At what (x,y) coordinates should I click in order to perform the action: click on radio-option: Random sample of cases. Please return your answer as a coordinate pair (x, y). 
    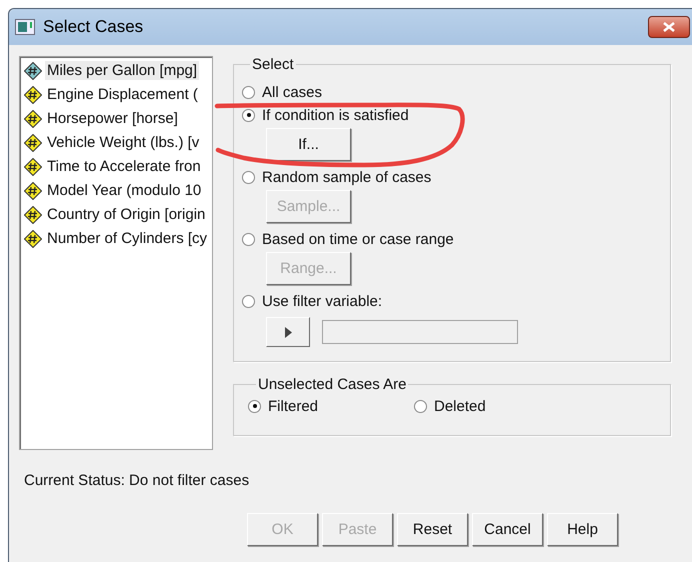
    Looking at the image, I should click on (337, 177).